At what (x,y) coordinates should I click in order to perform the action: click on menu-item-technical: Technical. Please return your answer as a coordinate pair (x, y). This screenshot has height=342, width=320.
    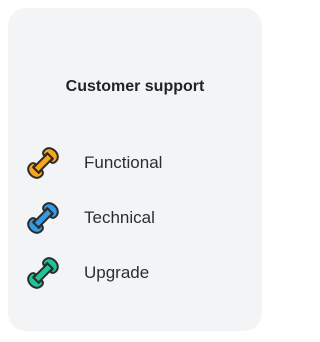
    Looking at the image, I should click on (93, 218).